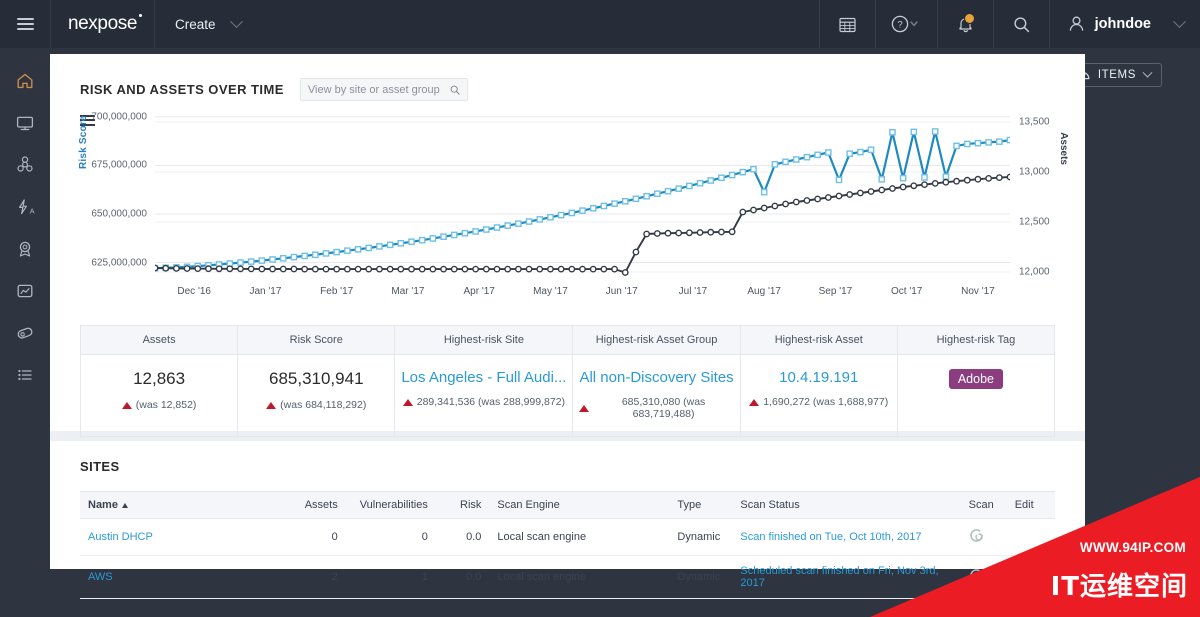 This screenshot has height=617, width=1200. I want to click on items-chevron-down-icon, so click(1147, 72).